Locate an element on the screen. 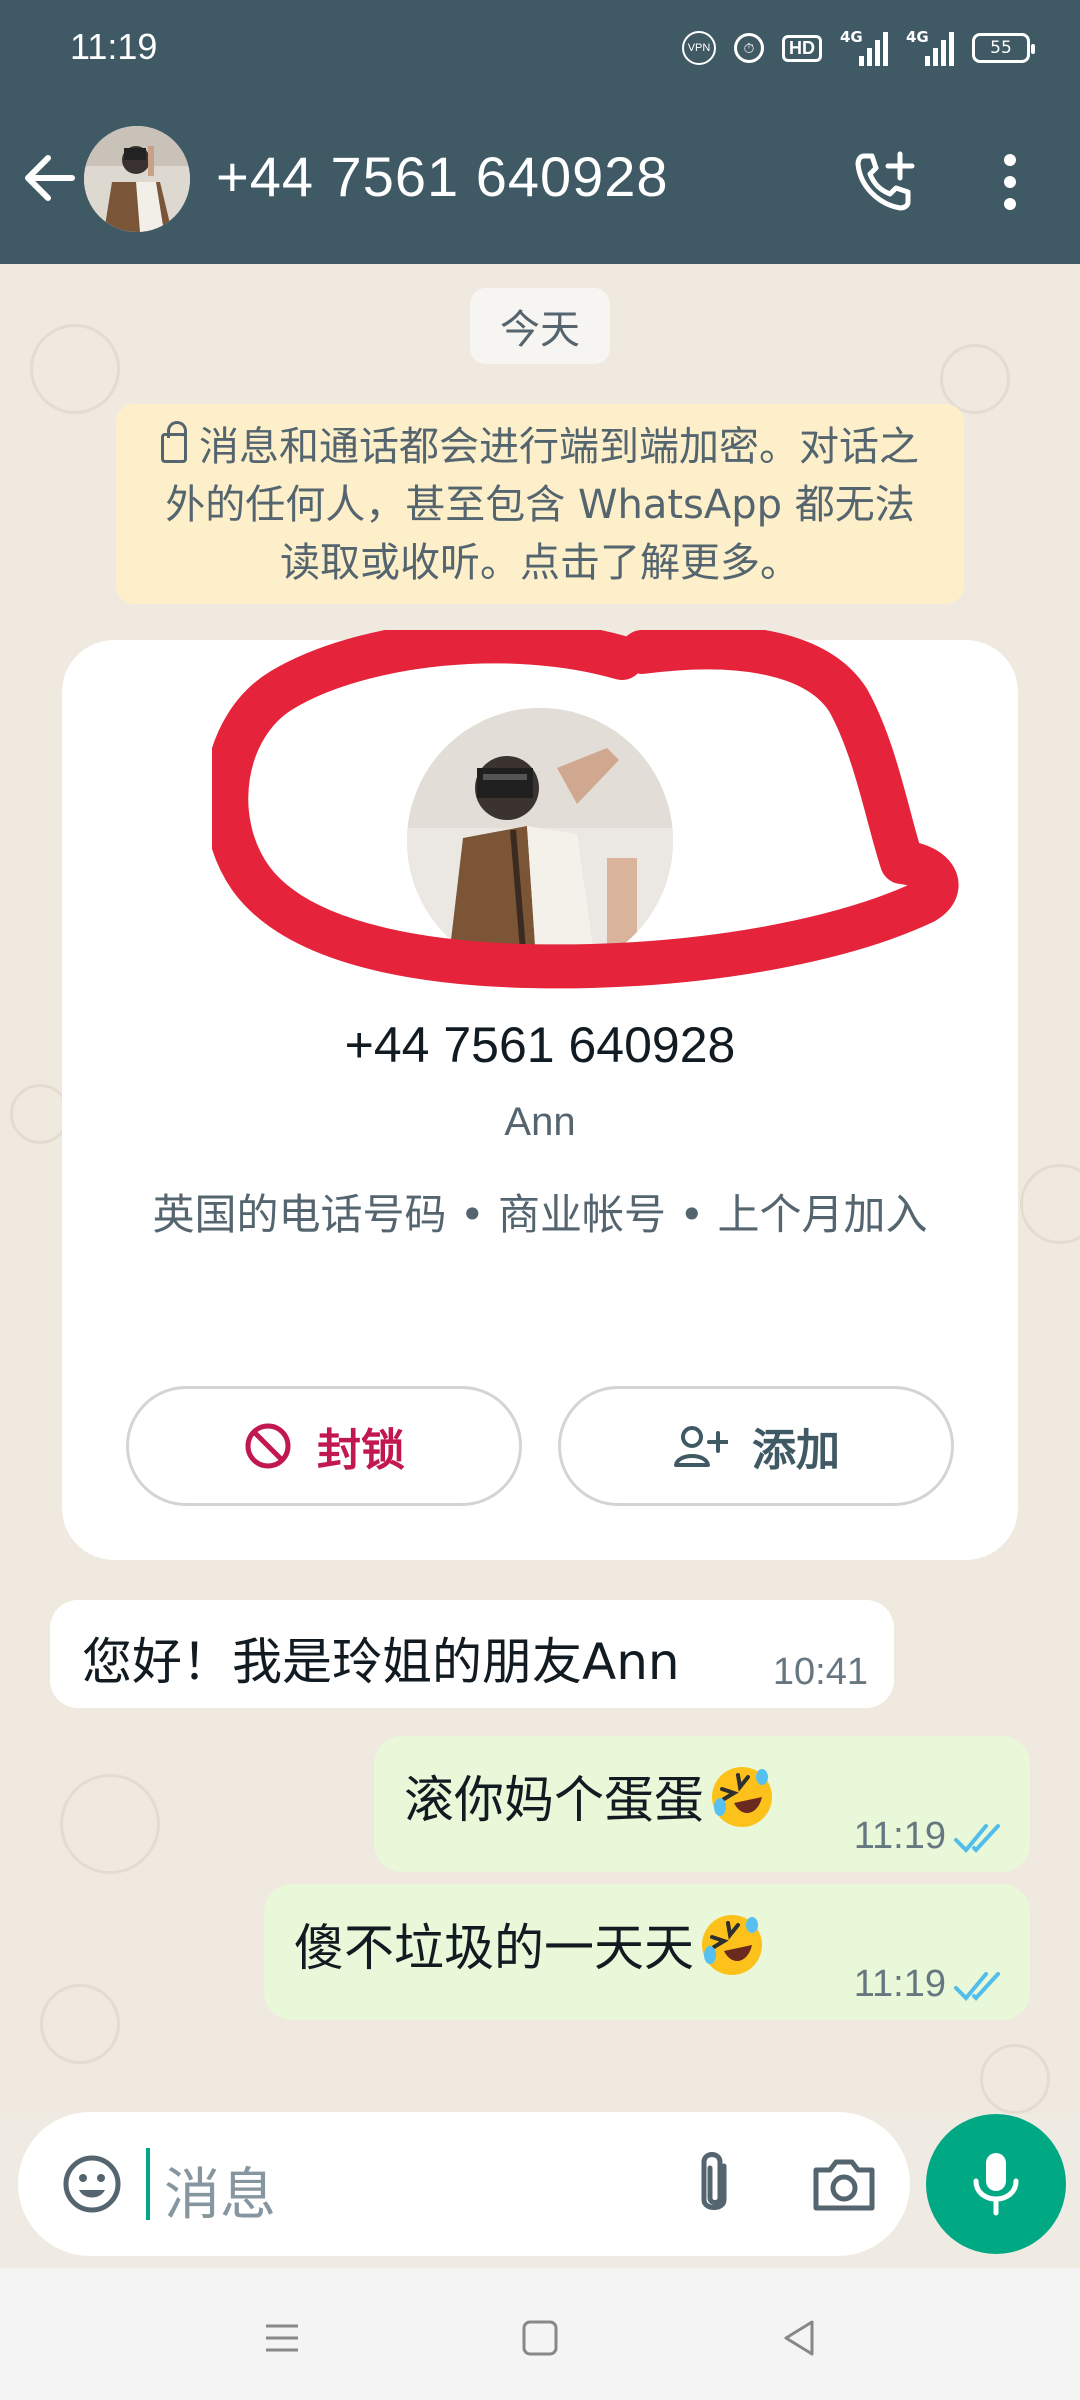  system-navigation-bar is located at coordinates (540, 2334).